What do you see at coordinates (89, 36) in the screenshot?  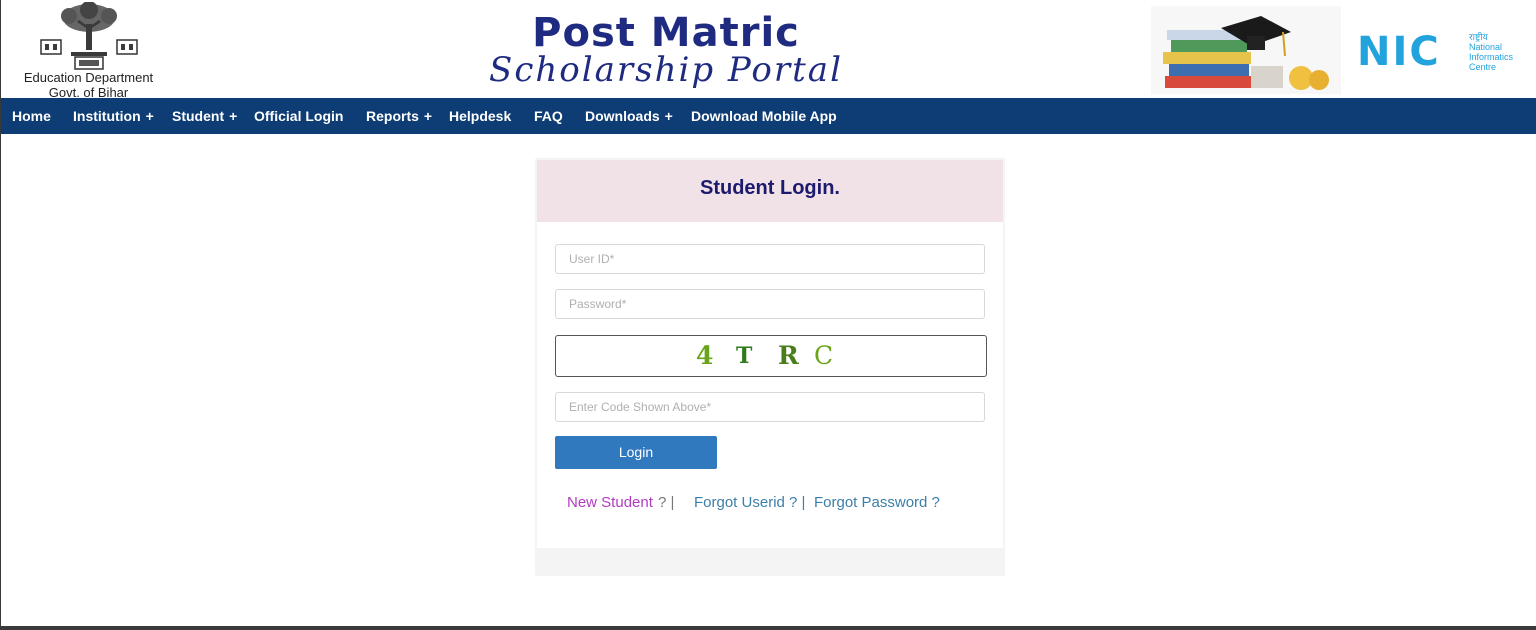 I see `bodhi-tree-emblem-icon` at bounding box center [89, 36].